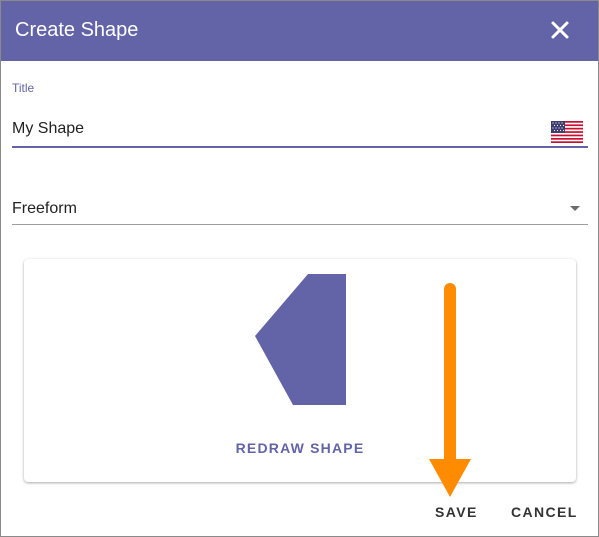 This screenshot has width=599, height=537. What do you see at coordinates (77, 30) in the screenshot?
I see `dialog-title: Create Shape` at bounding box center [77, 30].